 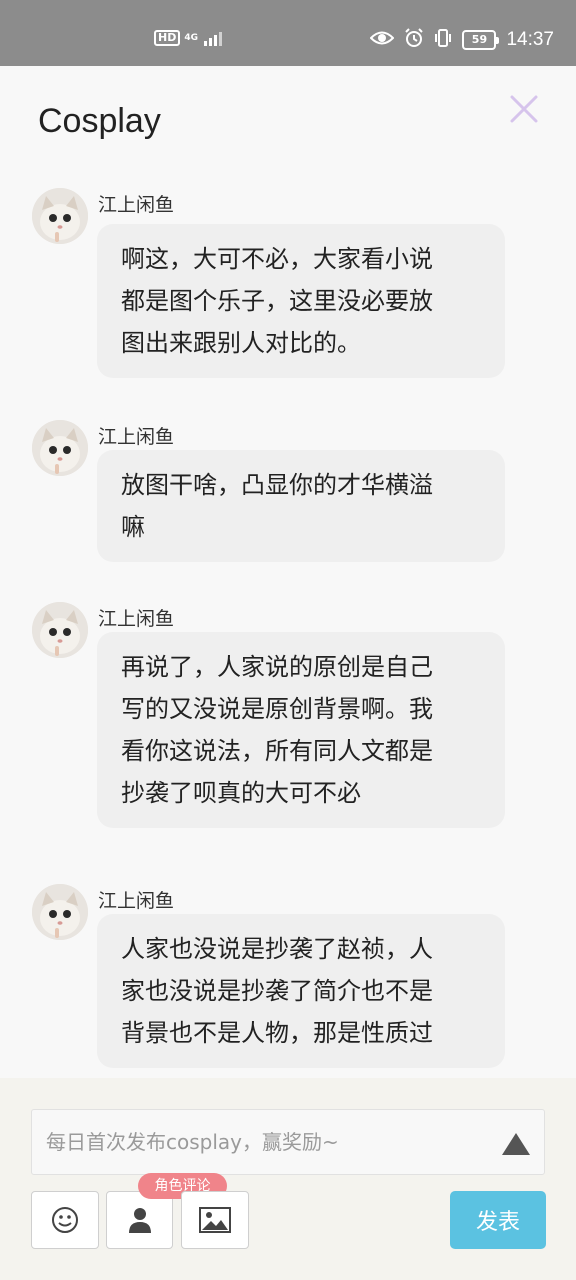 What do you see at coordinates (277, 667) in the screenshot?
I see `comment-text-line: 再说了，人家说的原创是自己` at bounding box center [277, 667].